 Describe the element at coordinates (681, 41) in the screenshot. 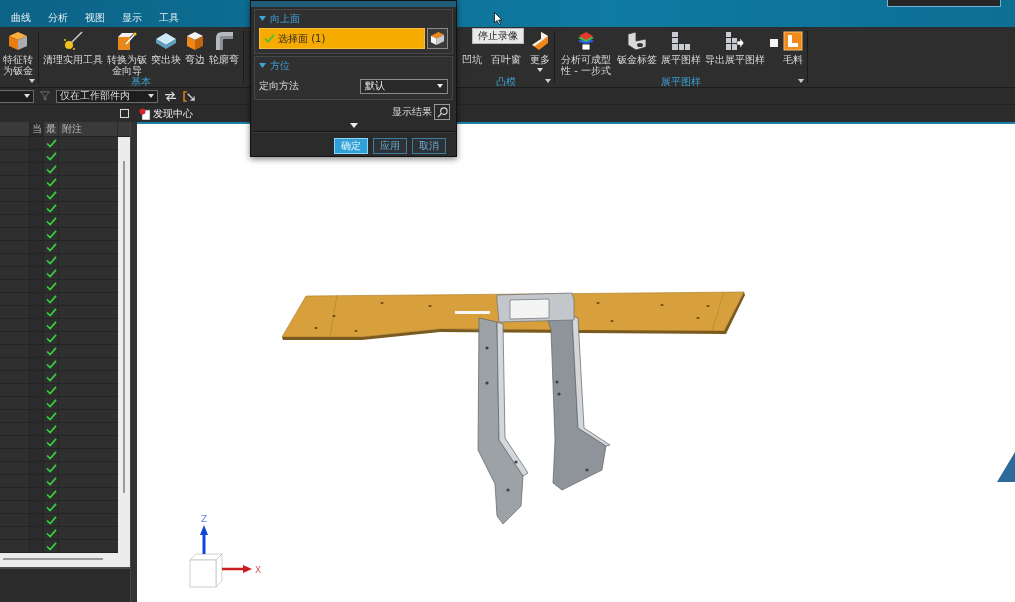

I see `grid-blocks-icon` at that location.